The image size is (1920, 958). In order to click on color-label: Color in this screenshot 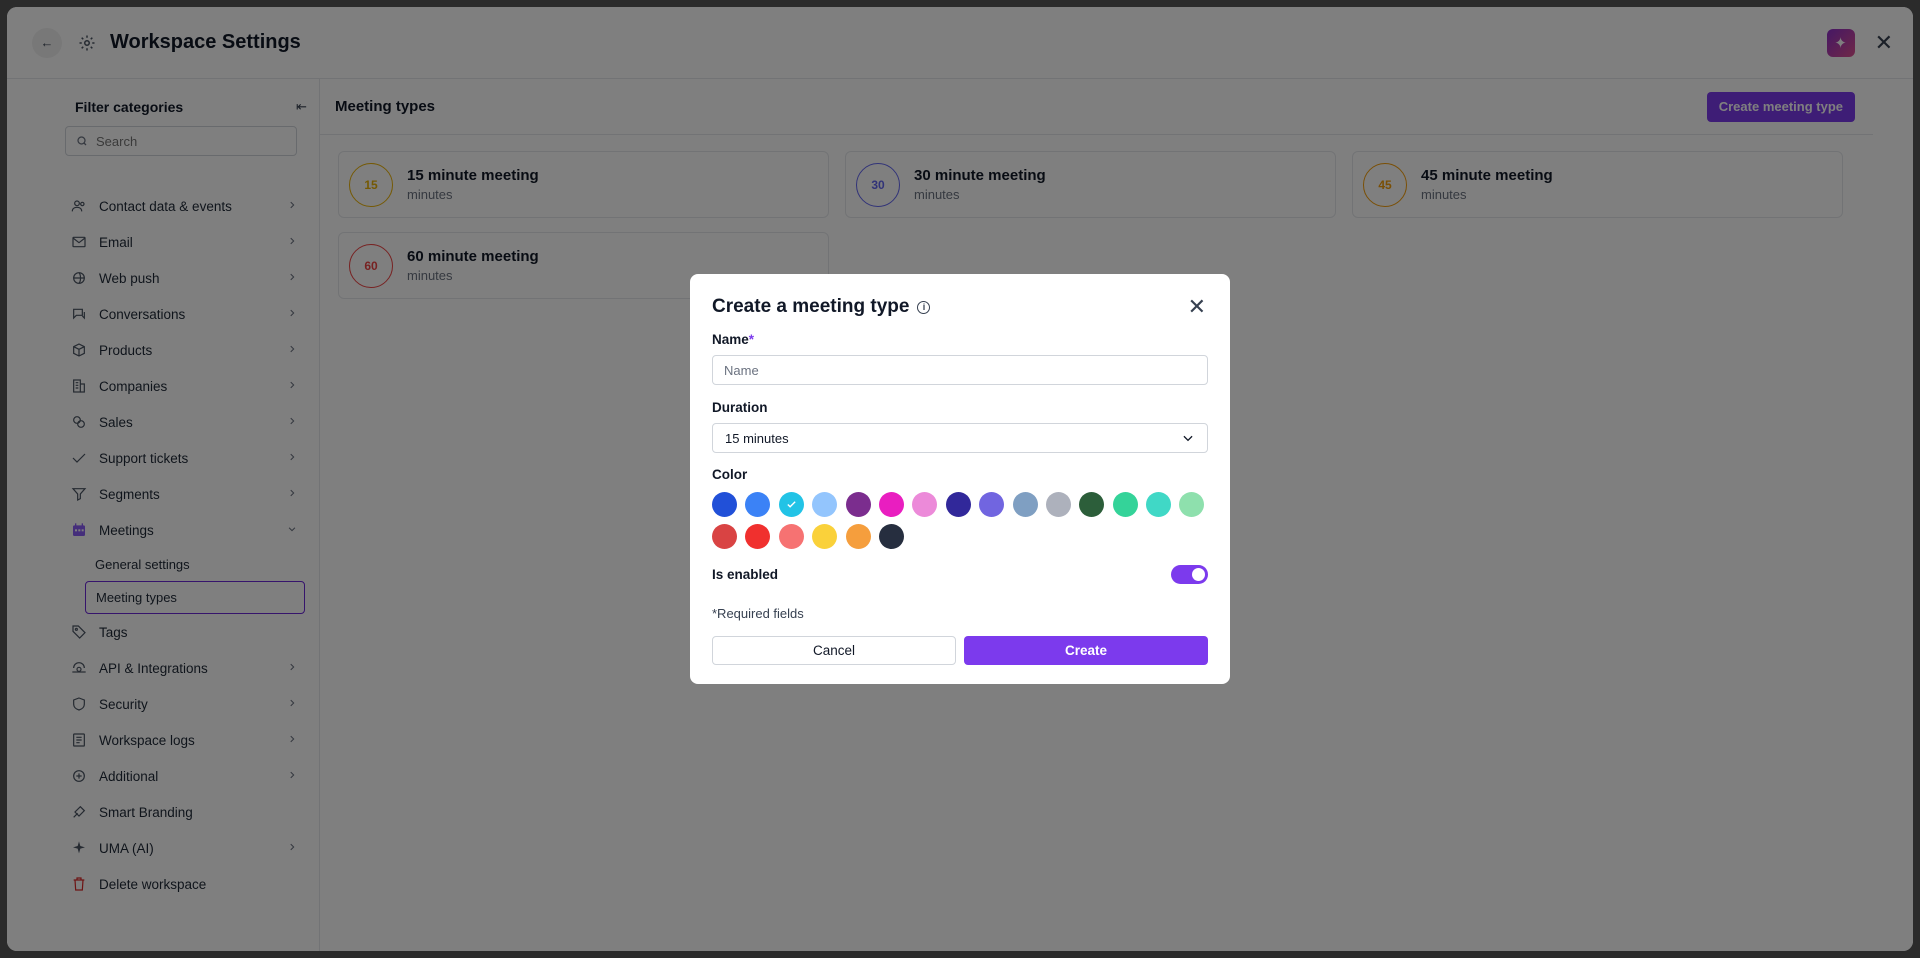, I will do `click(730, 474)`.